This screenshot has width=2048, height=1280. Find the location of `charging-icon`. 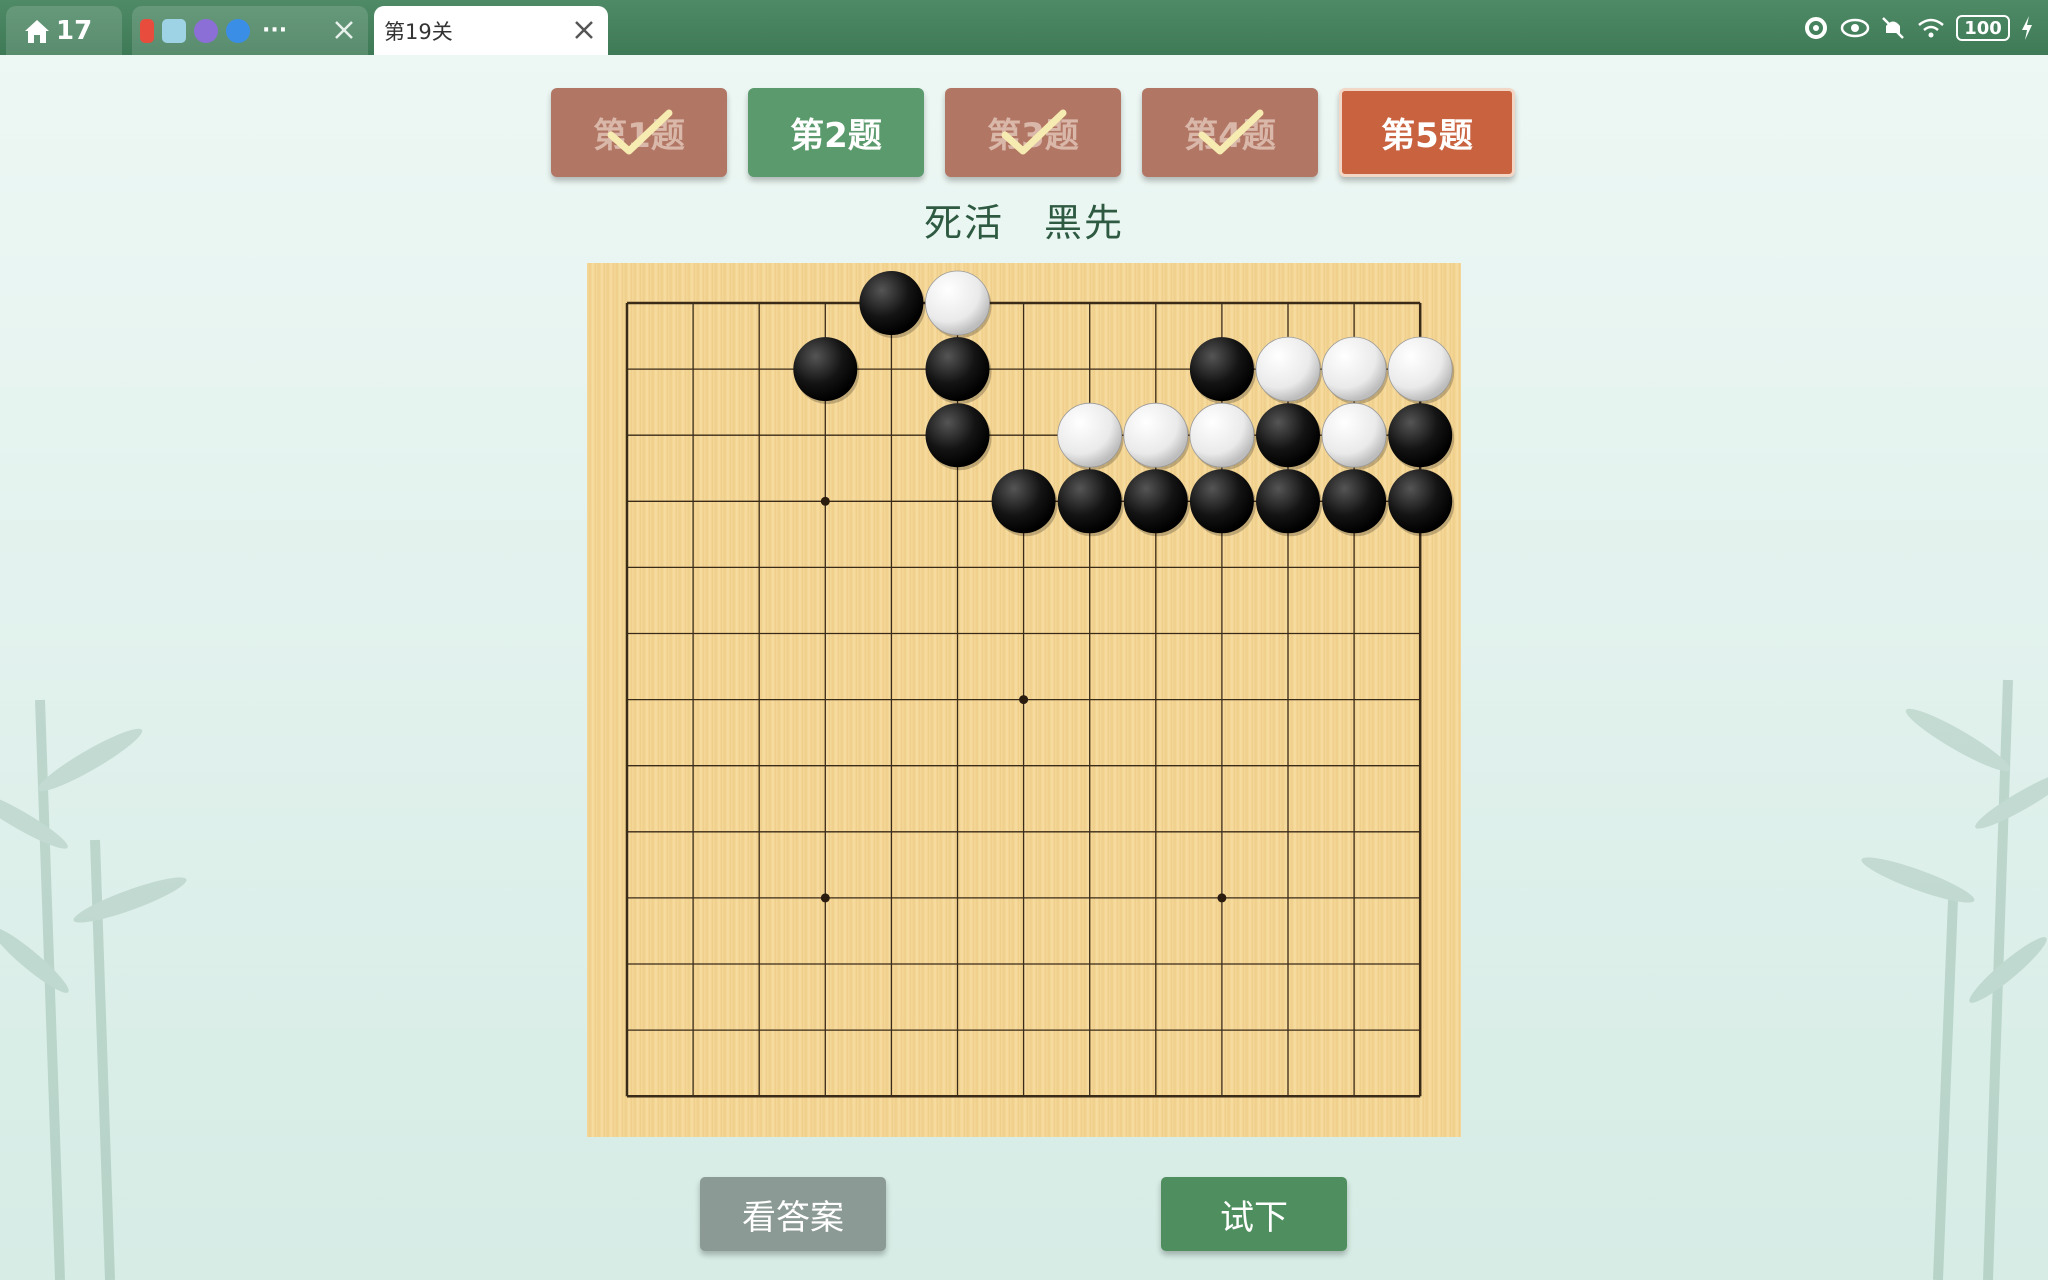

charging-icon is located at coordinates (2027, 28).